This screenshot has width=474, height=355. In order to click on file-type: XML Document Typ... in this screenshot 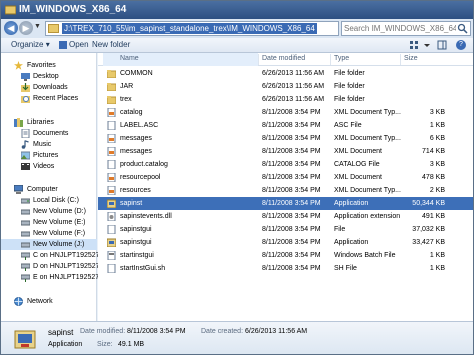, I will do `click(367, 190)`.